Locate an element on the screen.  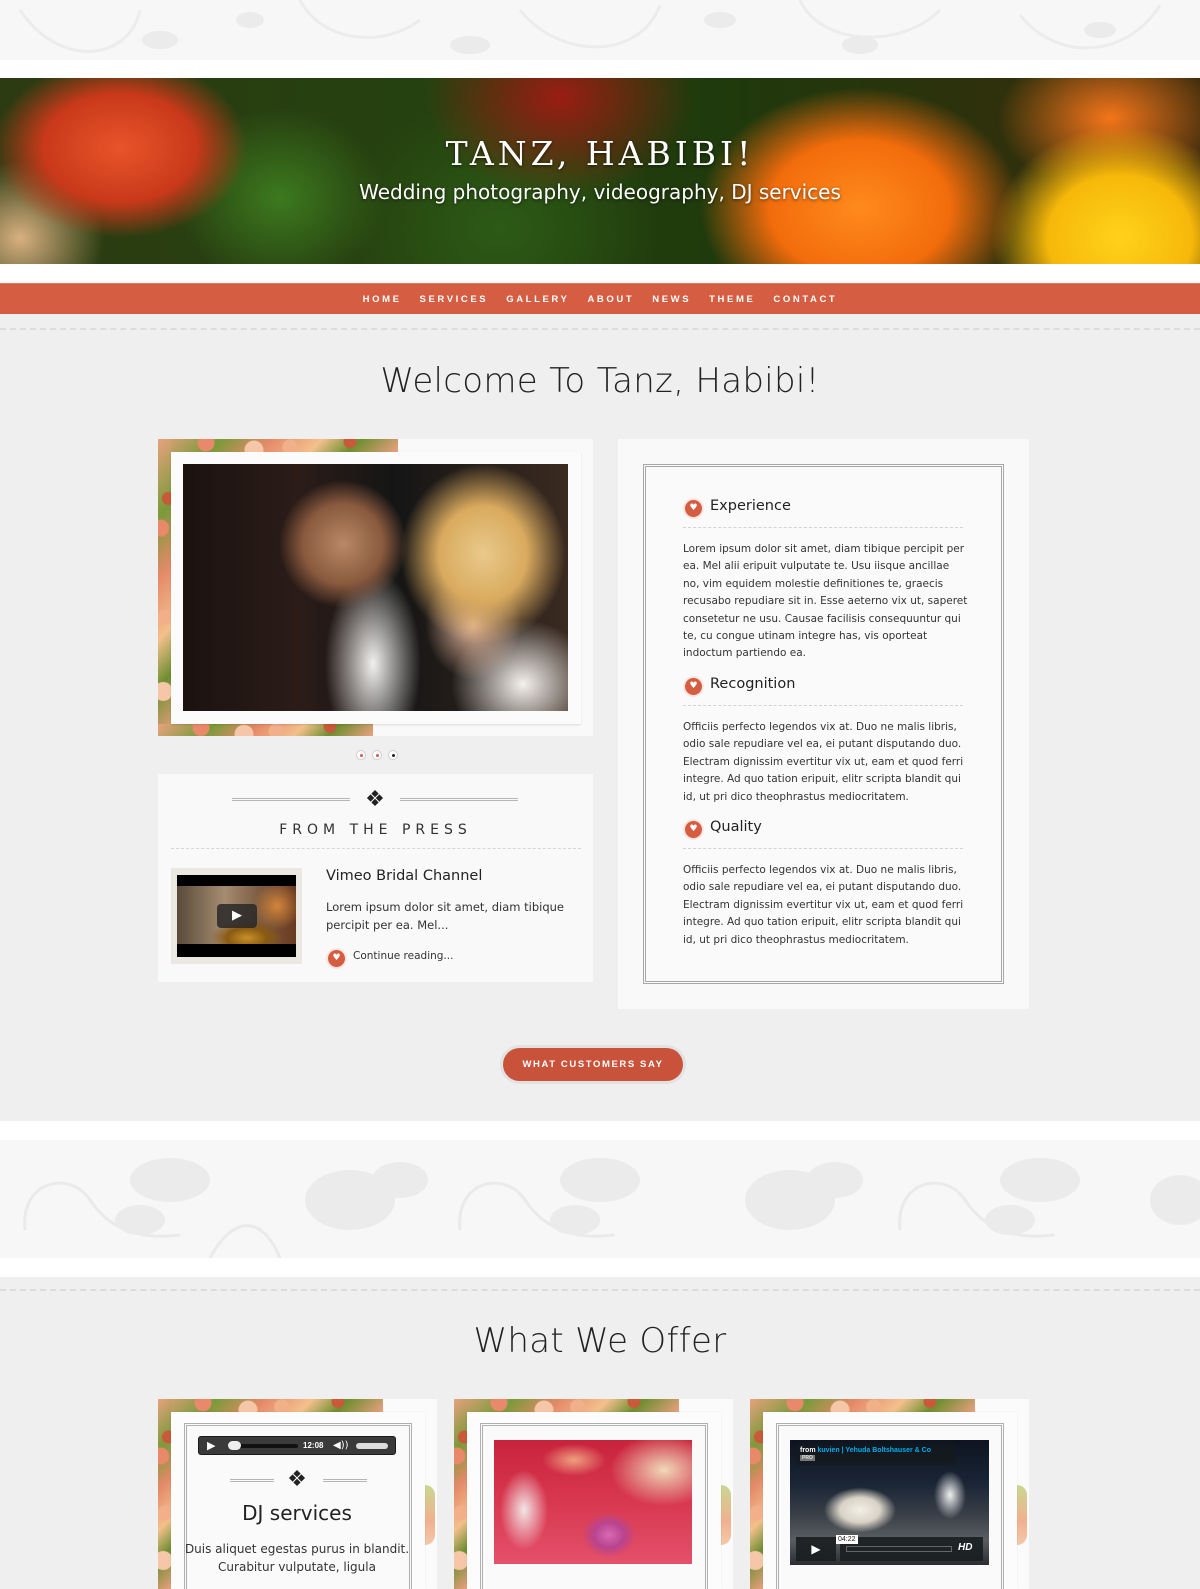
nav-contact: CONTACT is located at coordinates (805, 299).